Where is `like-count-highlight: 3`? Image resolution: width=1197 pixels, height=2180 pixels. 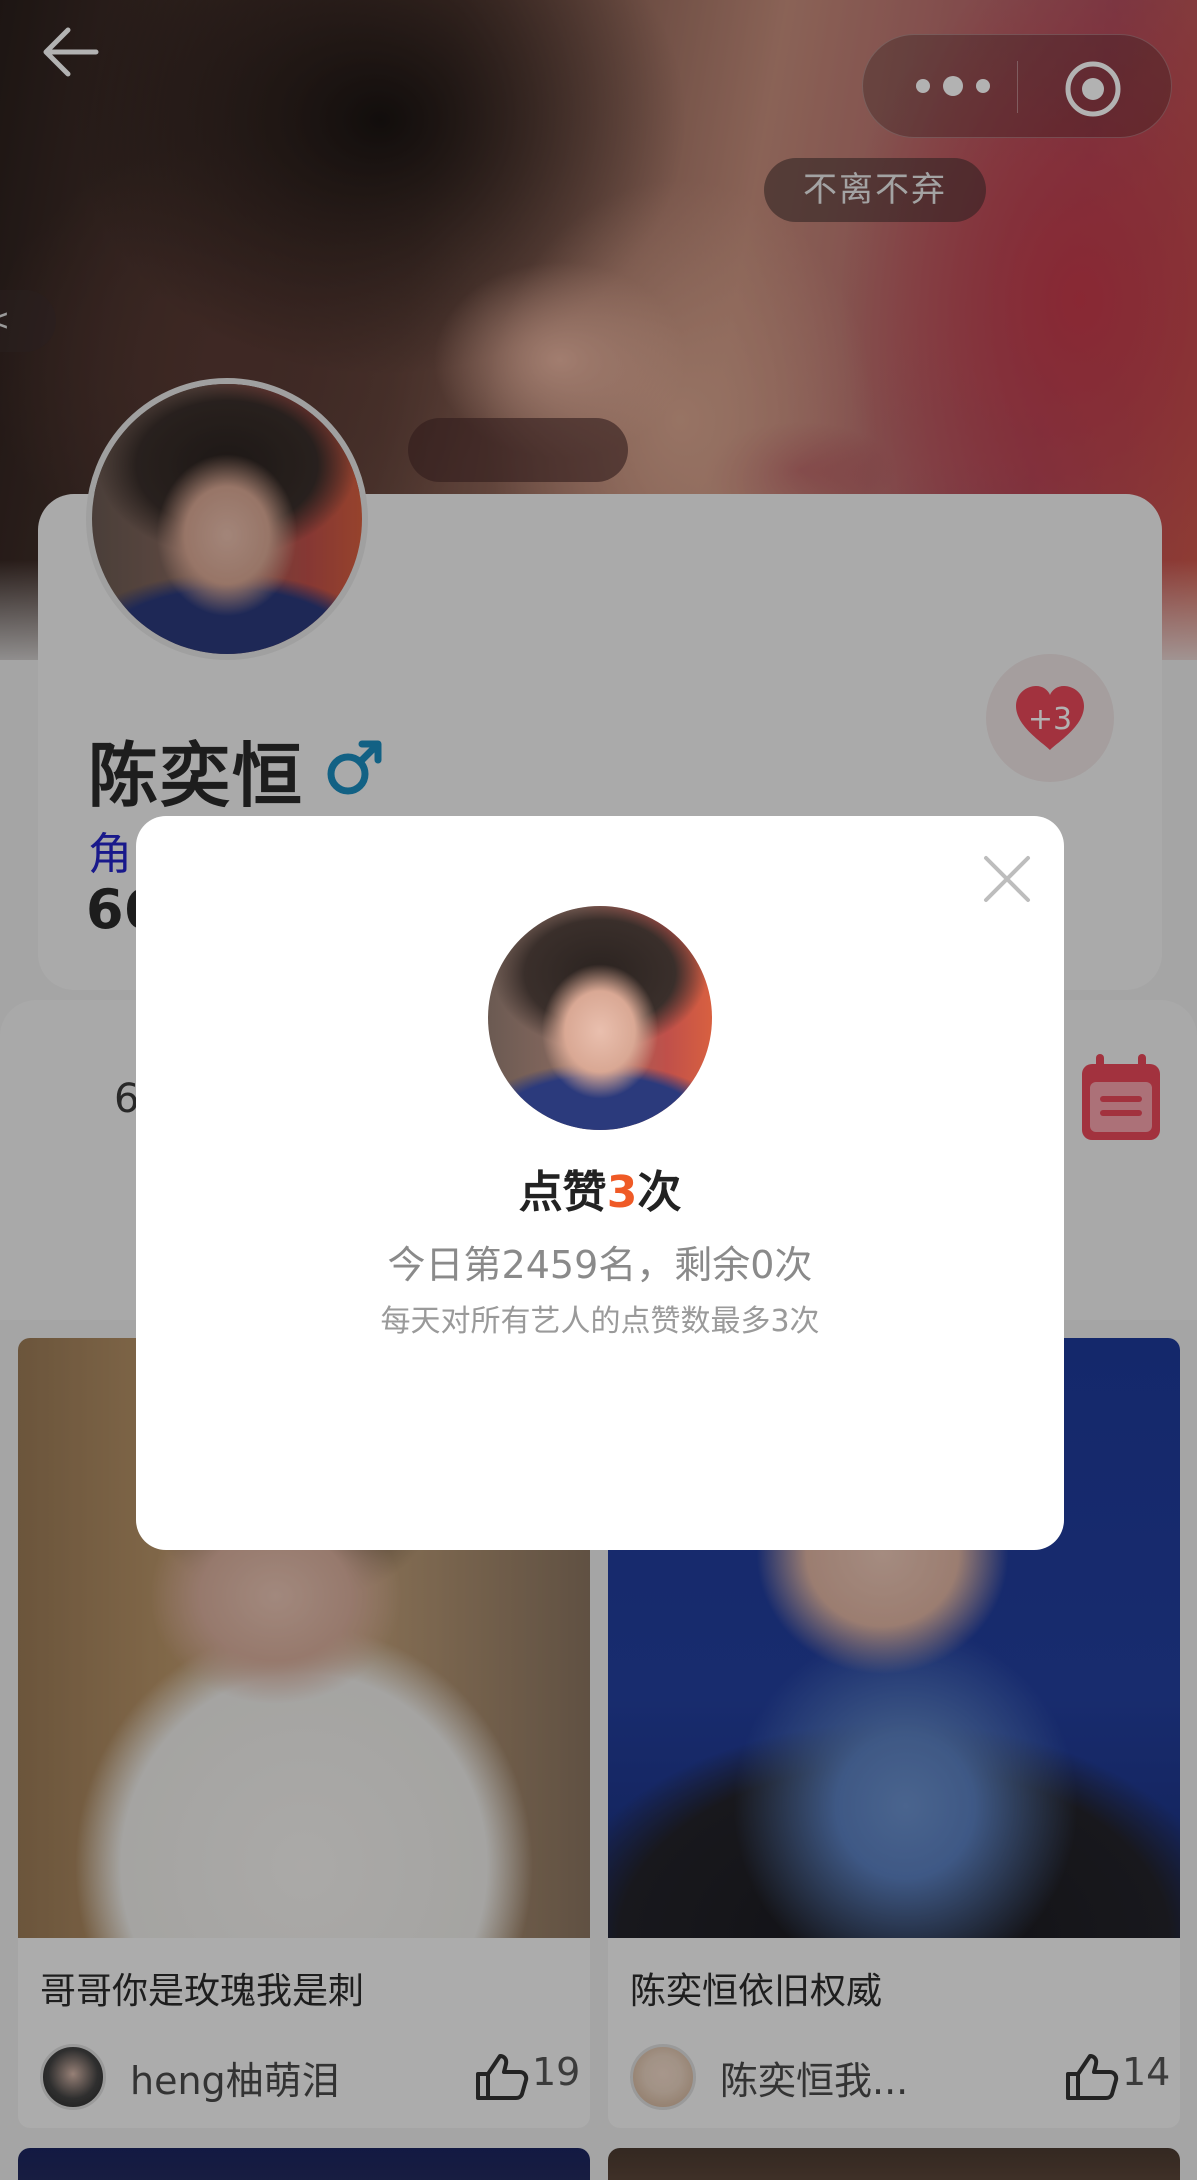
like-count-highlight: 3 is located at coordinates (622, 1192).